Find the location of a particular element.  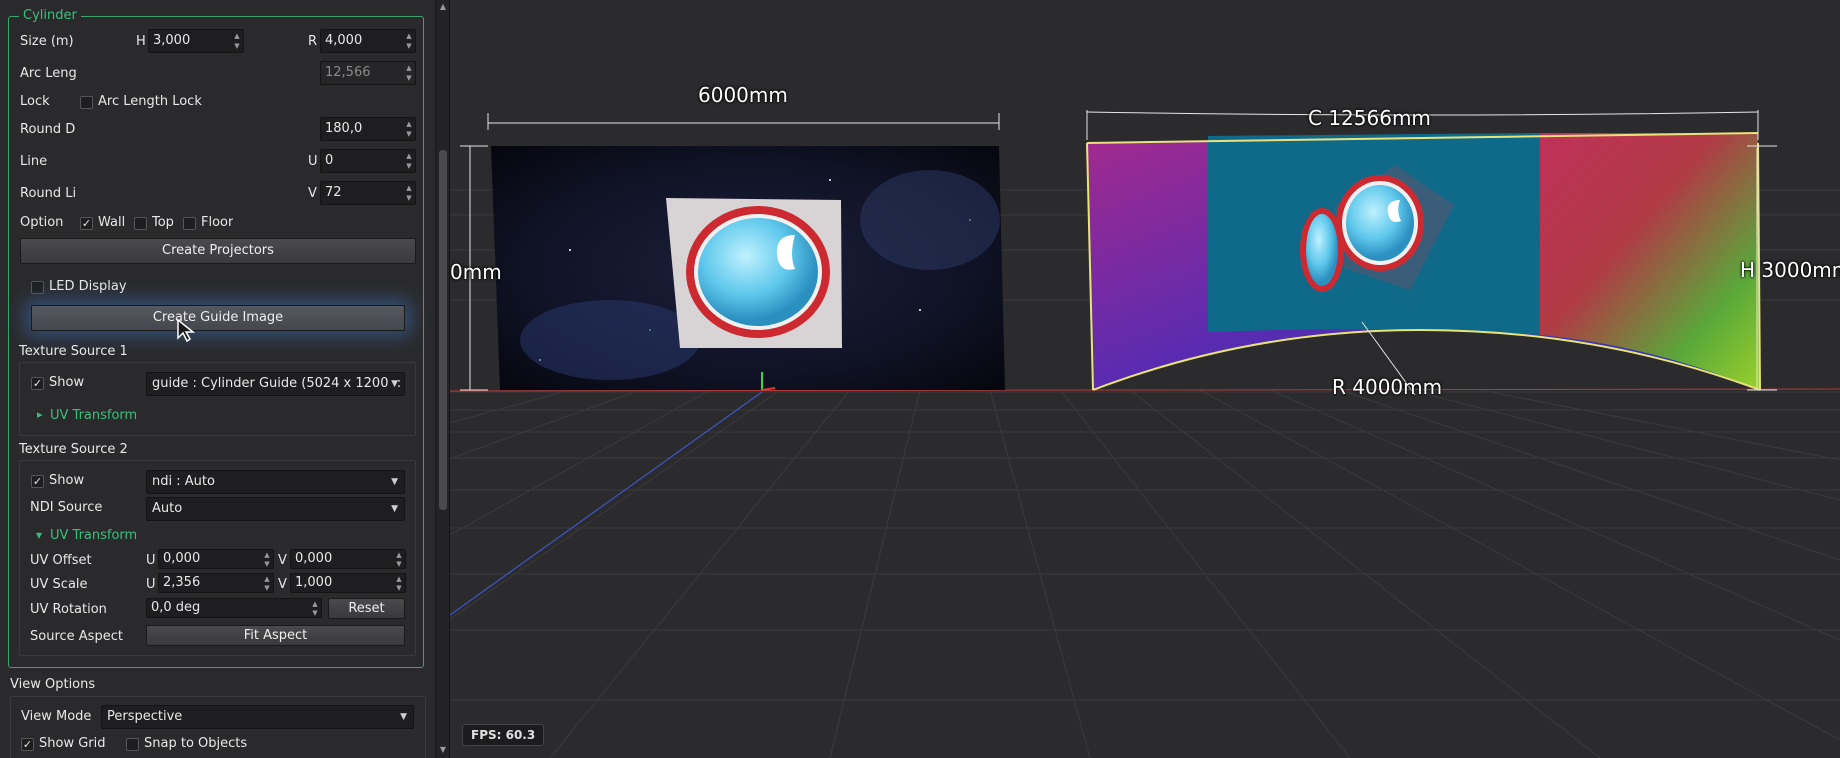

view-mode-value: Perspective is located at coordinates (145, 716).